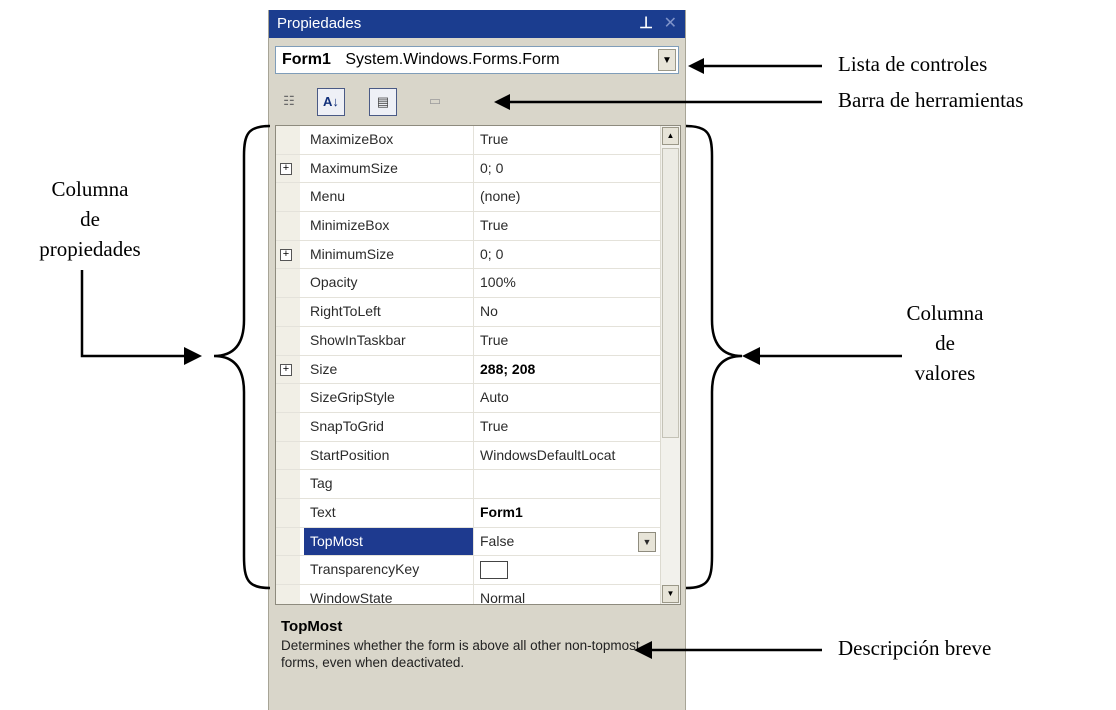 The height and width of the screenshot is (710, 1116). I want to click on property-name: TopMost, so click(389, 541).